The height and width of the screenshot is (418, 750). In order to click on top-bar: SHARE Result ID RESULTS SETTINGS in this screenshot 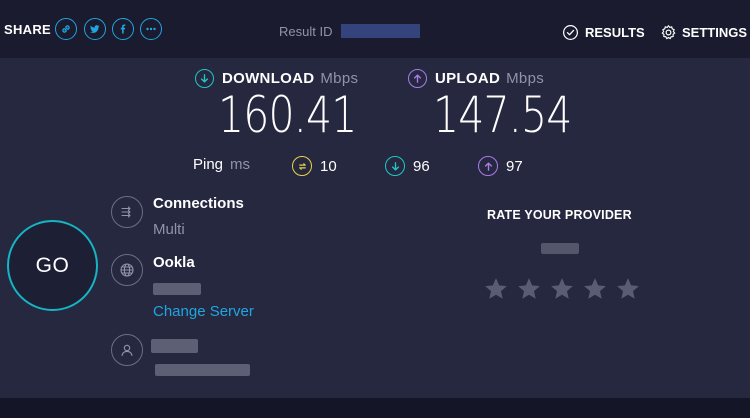, I will do `click(375, 29)`.